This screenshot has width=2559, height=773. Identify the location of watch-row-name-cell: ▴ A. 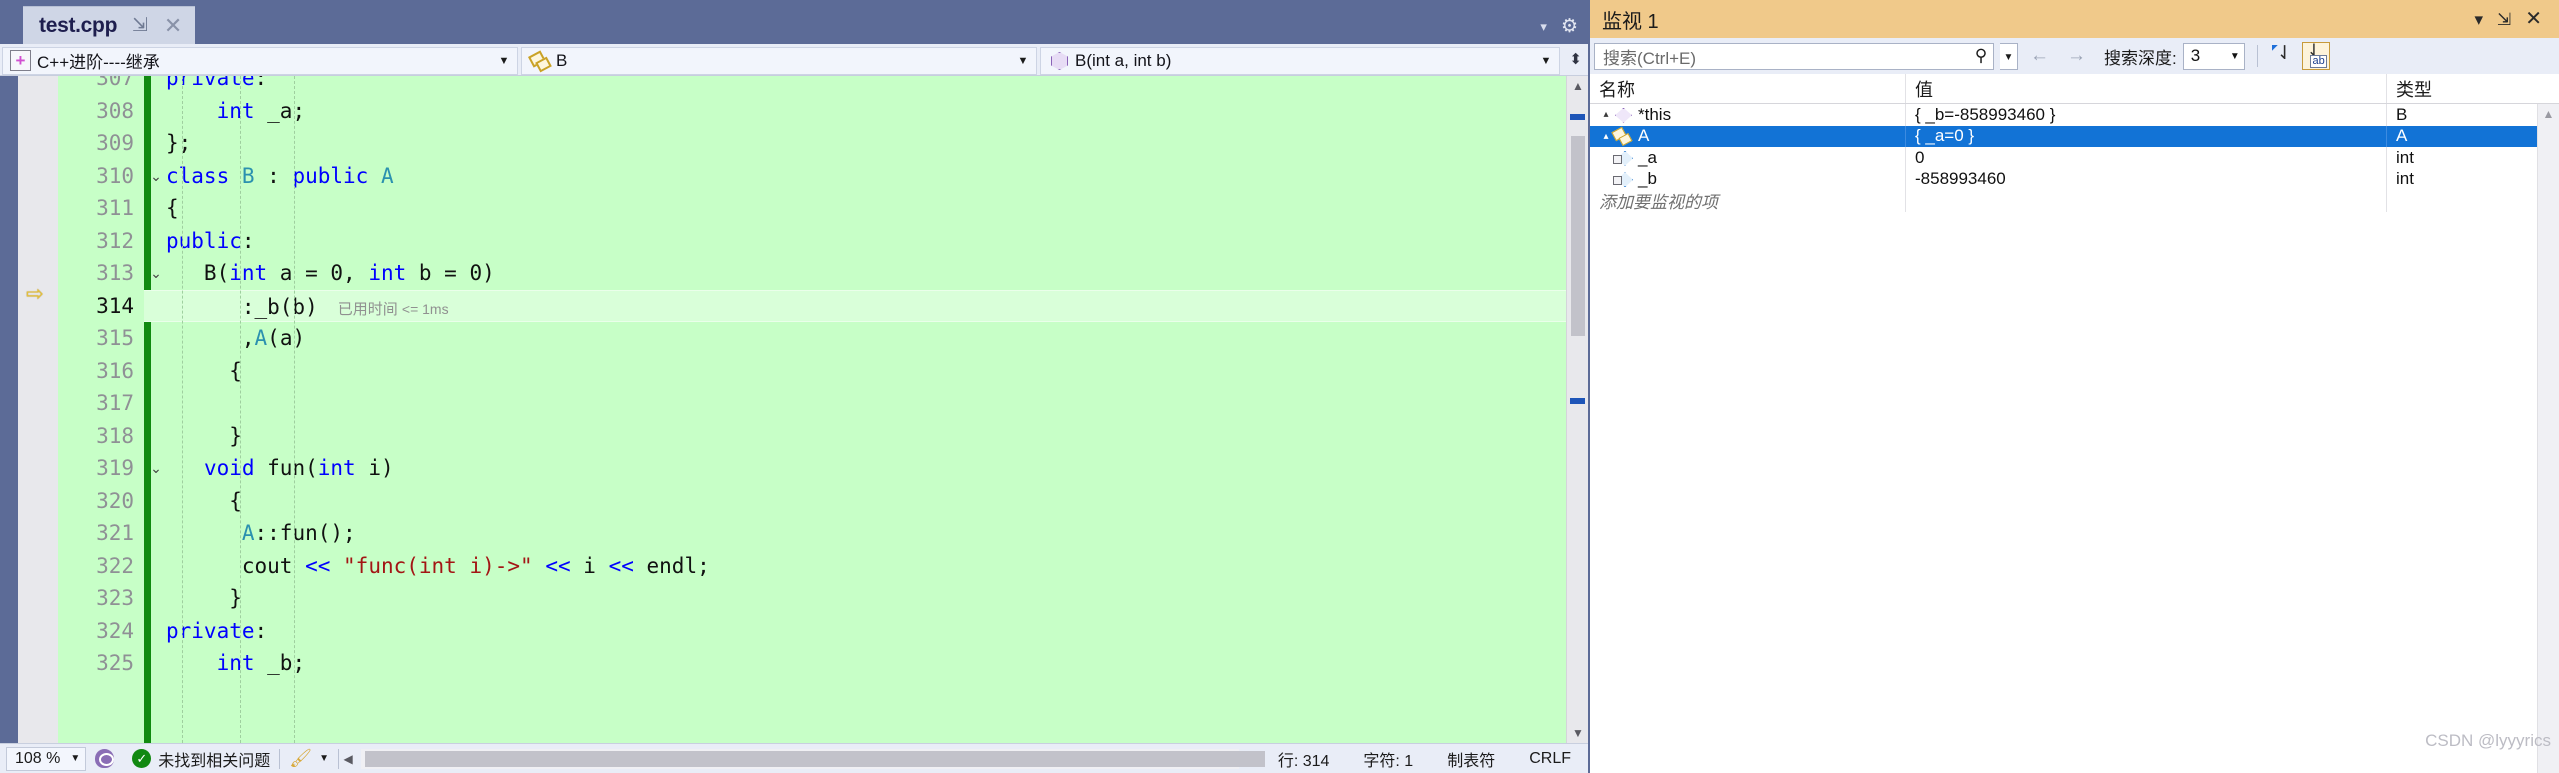
(1748, 136).